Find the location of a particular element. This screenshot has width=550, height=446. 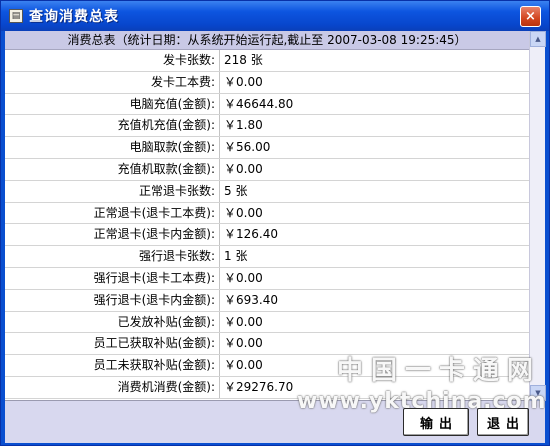

row-value: 1 张 is located at coordinates (236, 256).